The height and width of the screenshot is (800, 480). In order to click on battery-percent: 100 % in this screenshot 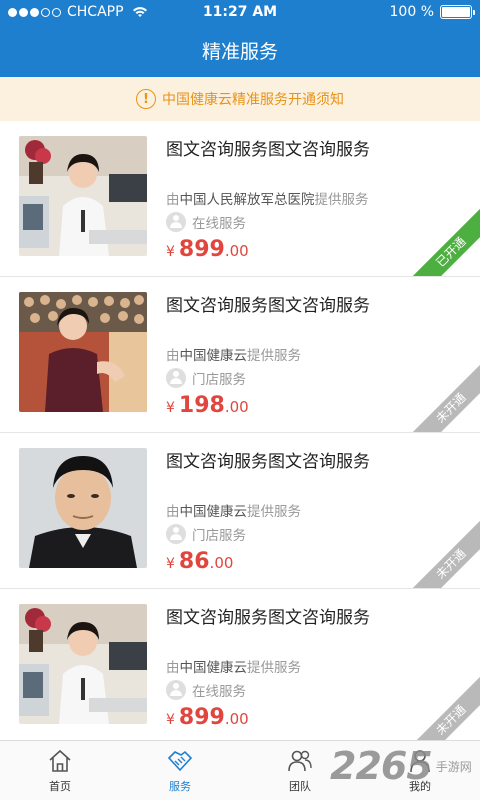, I will do `click(411, 12)`.